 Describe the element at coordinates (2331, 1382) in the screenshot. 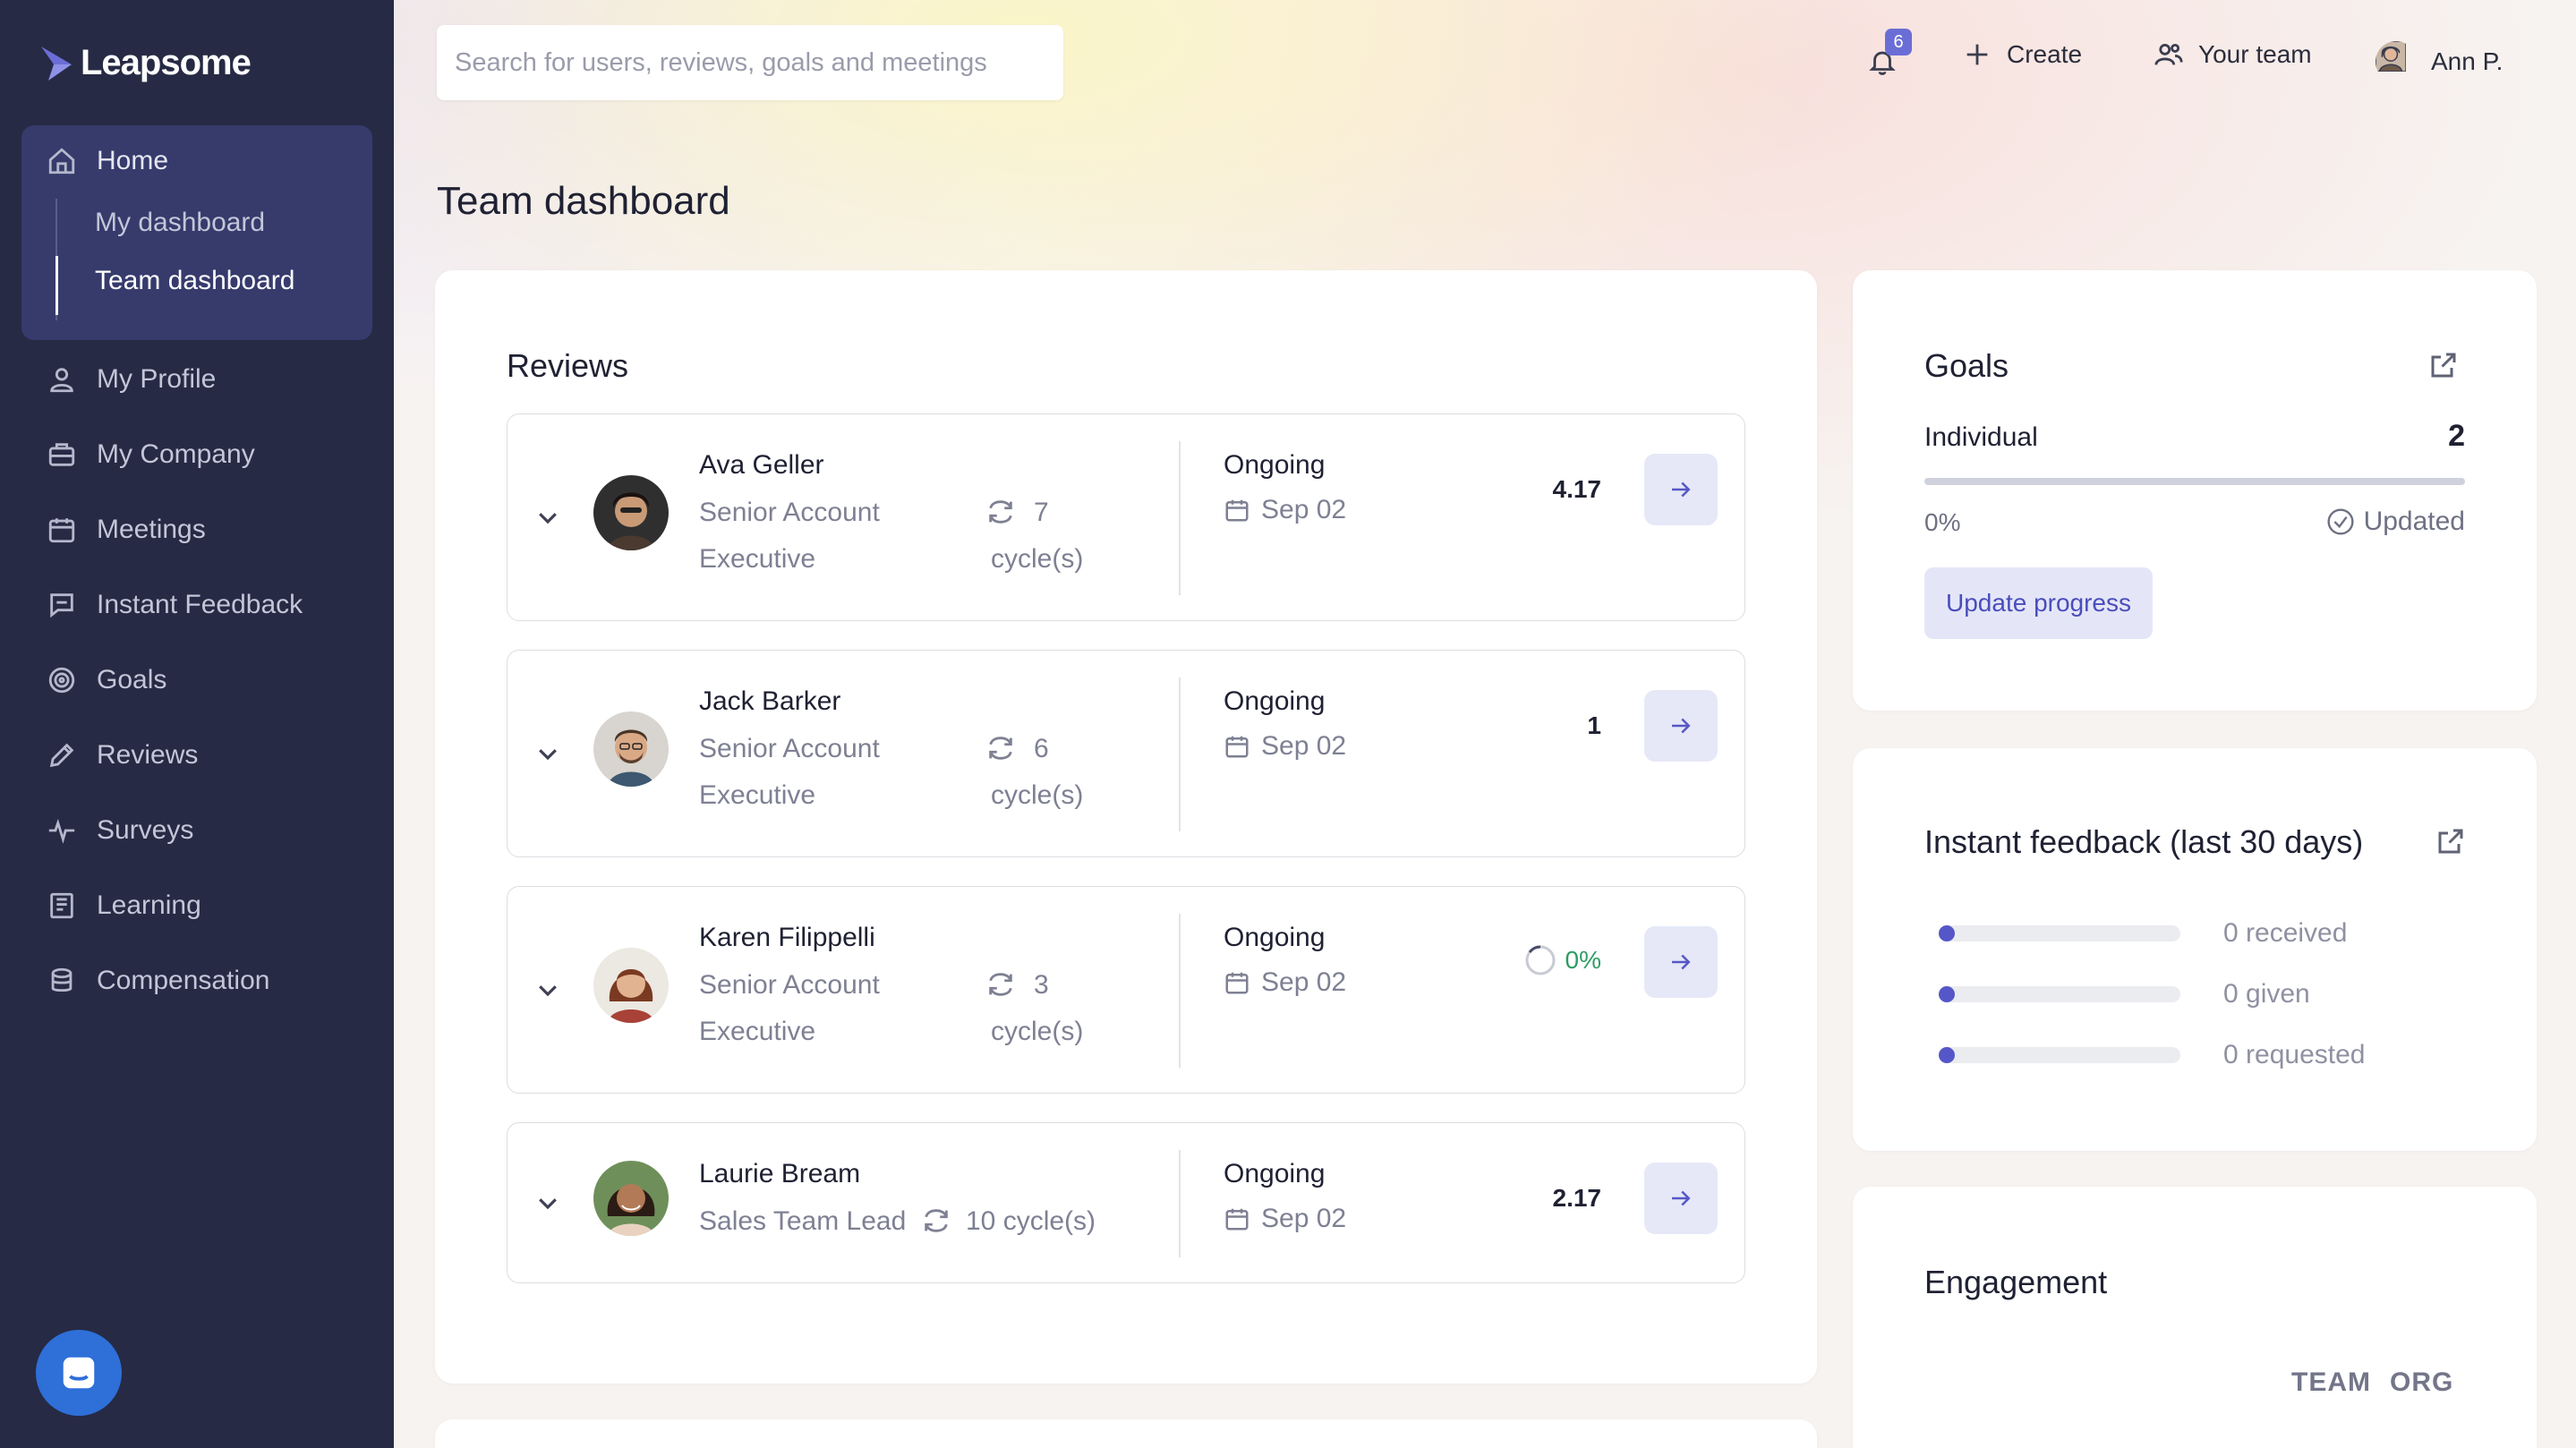

I see `tab-team: TEAM` at that location.